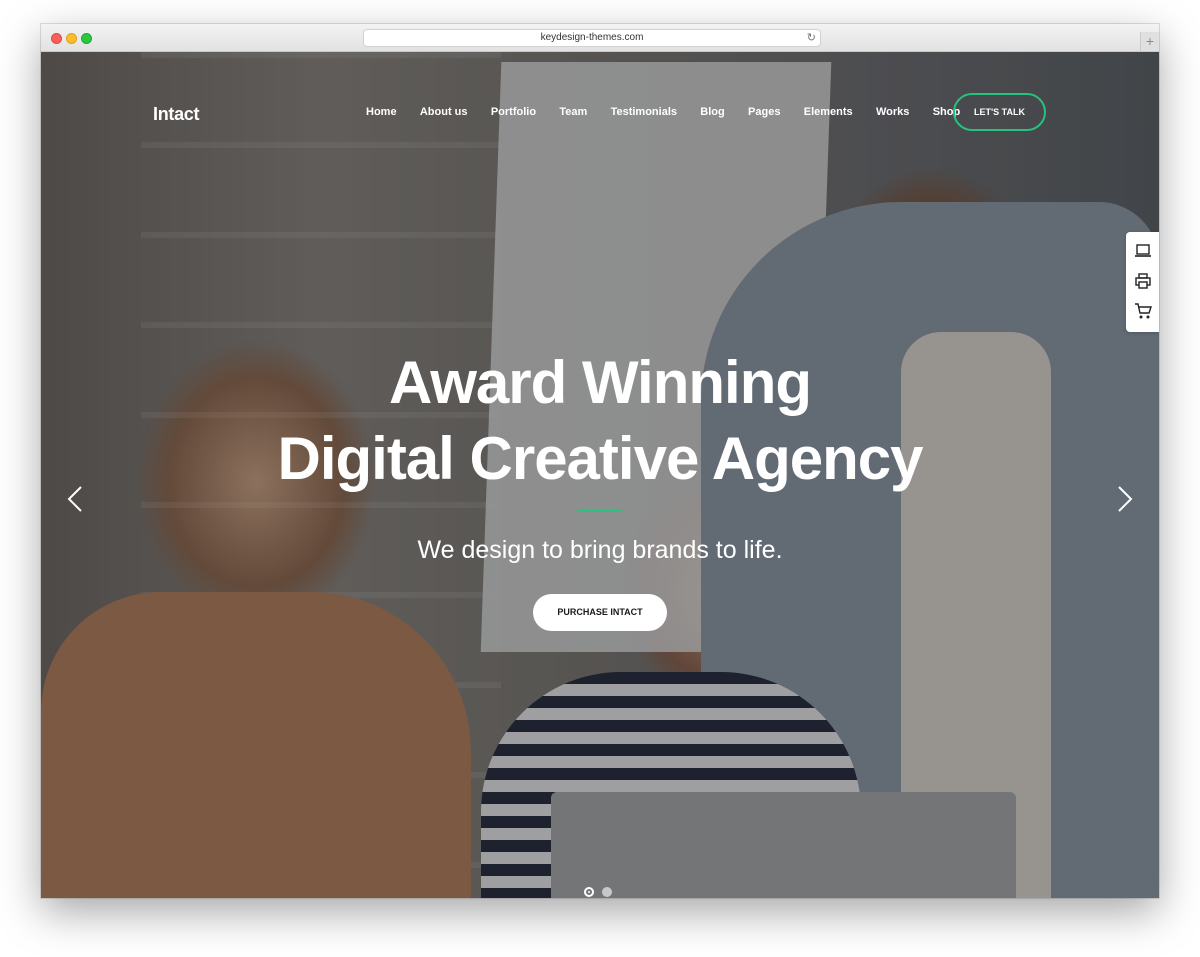 The image size is (1200, 957). What do you see at coordinates (644, 112) in the screenshot?
I see `nav-testimonials: Testimonials` at bounding box center [644, 112].